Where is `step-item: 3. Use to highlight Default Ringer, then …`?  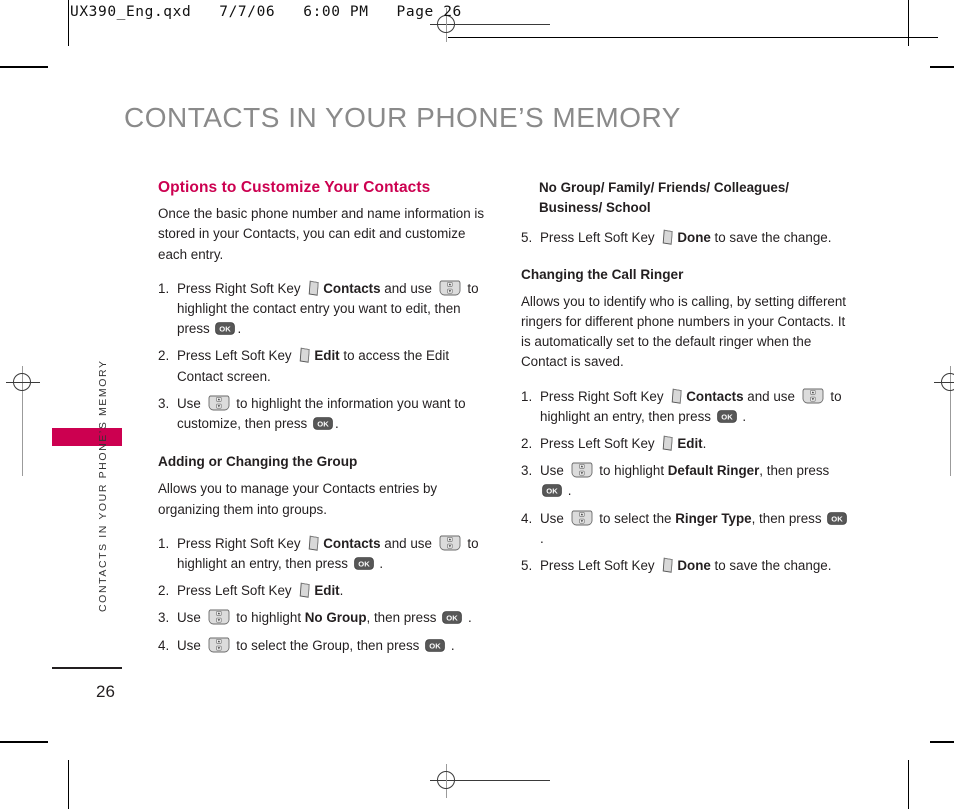 step-item: 3. Use to highlight Default Ringer, then … is located at coordinates (686, 481).